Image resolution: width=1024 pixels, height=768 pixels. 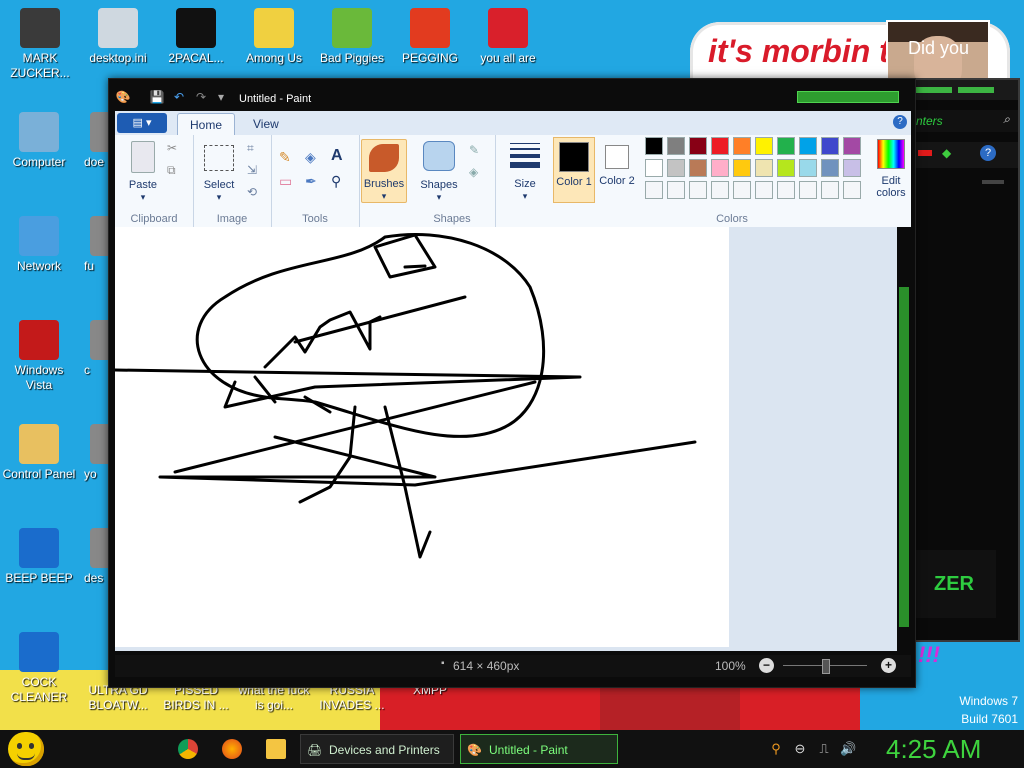 I want to click on tab-view: View, so click(x=266, y=124).